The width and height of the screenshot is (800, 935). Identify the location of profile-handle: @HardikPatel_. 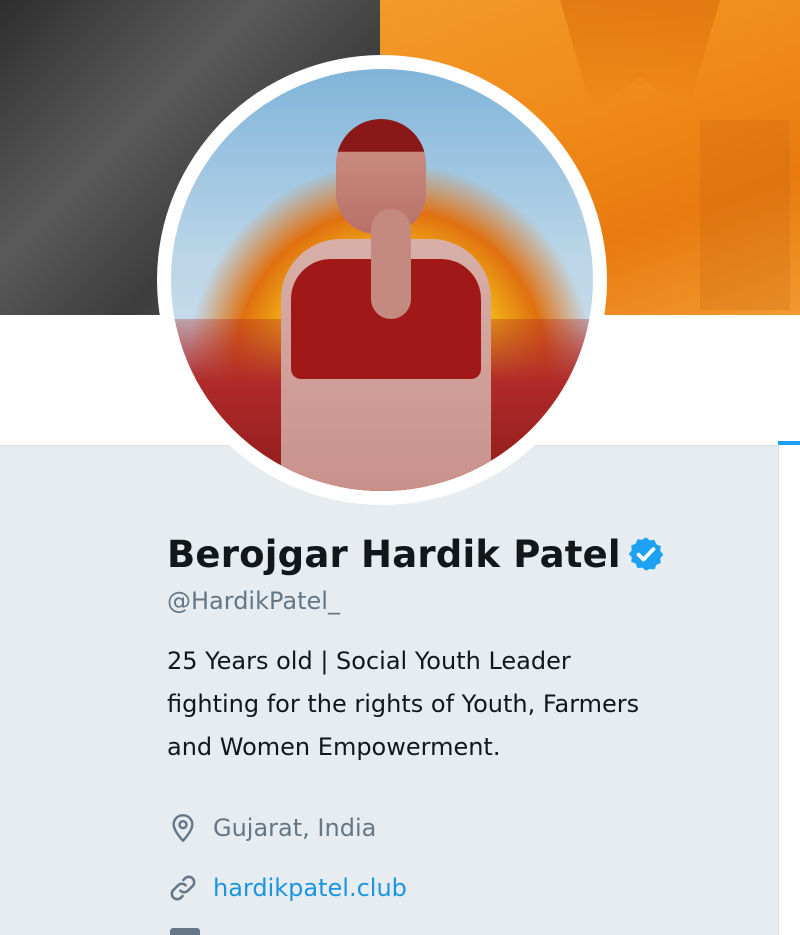
(467, 604).